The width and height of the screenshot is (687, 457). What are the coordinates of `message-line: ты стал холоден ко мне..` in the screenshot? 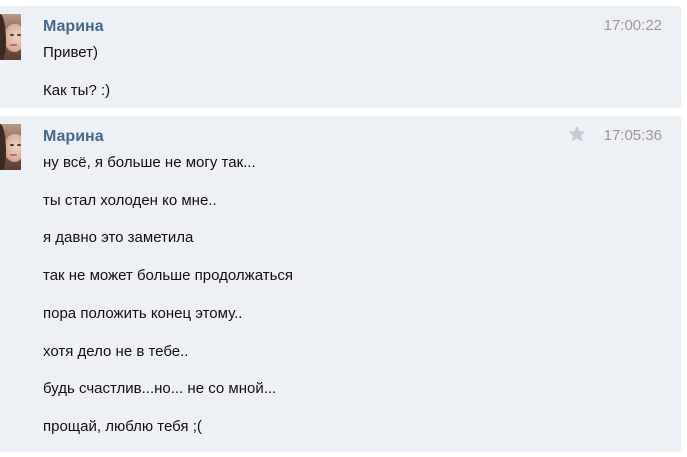 It's located at (130, 200).